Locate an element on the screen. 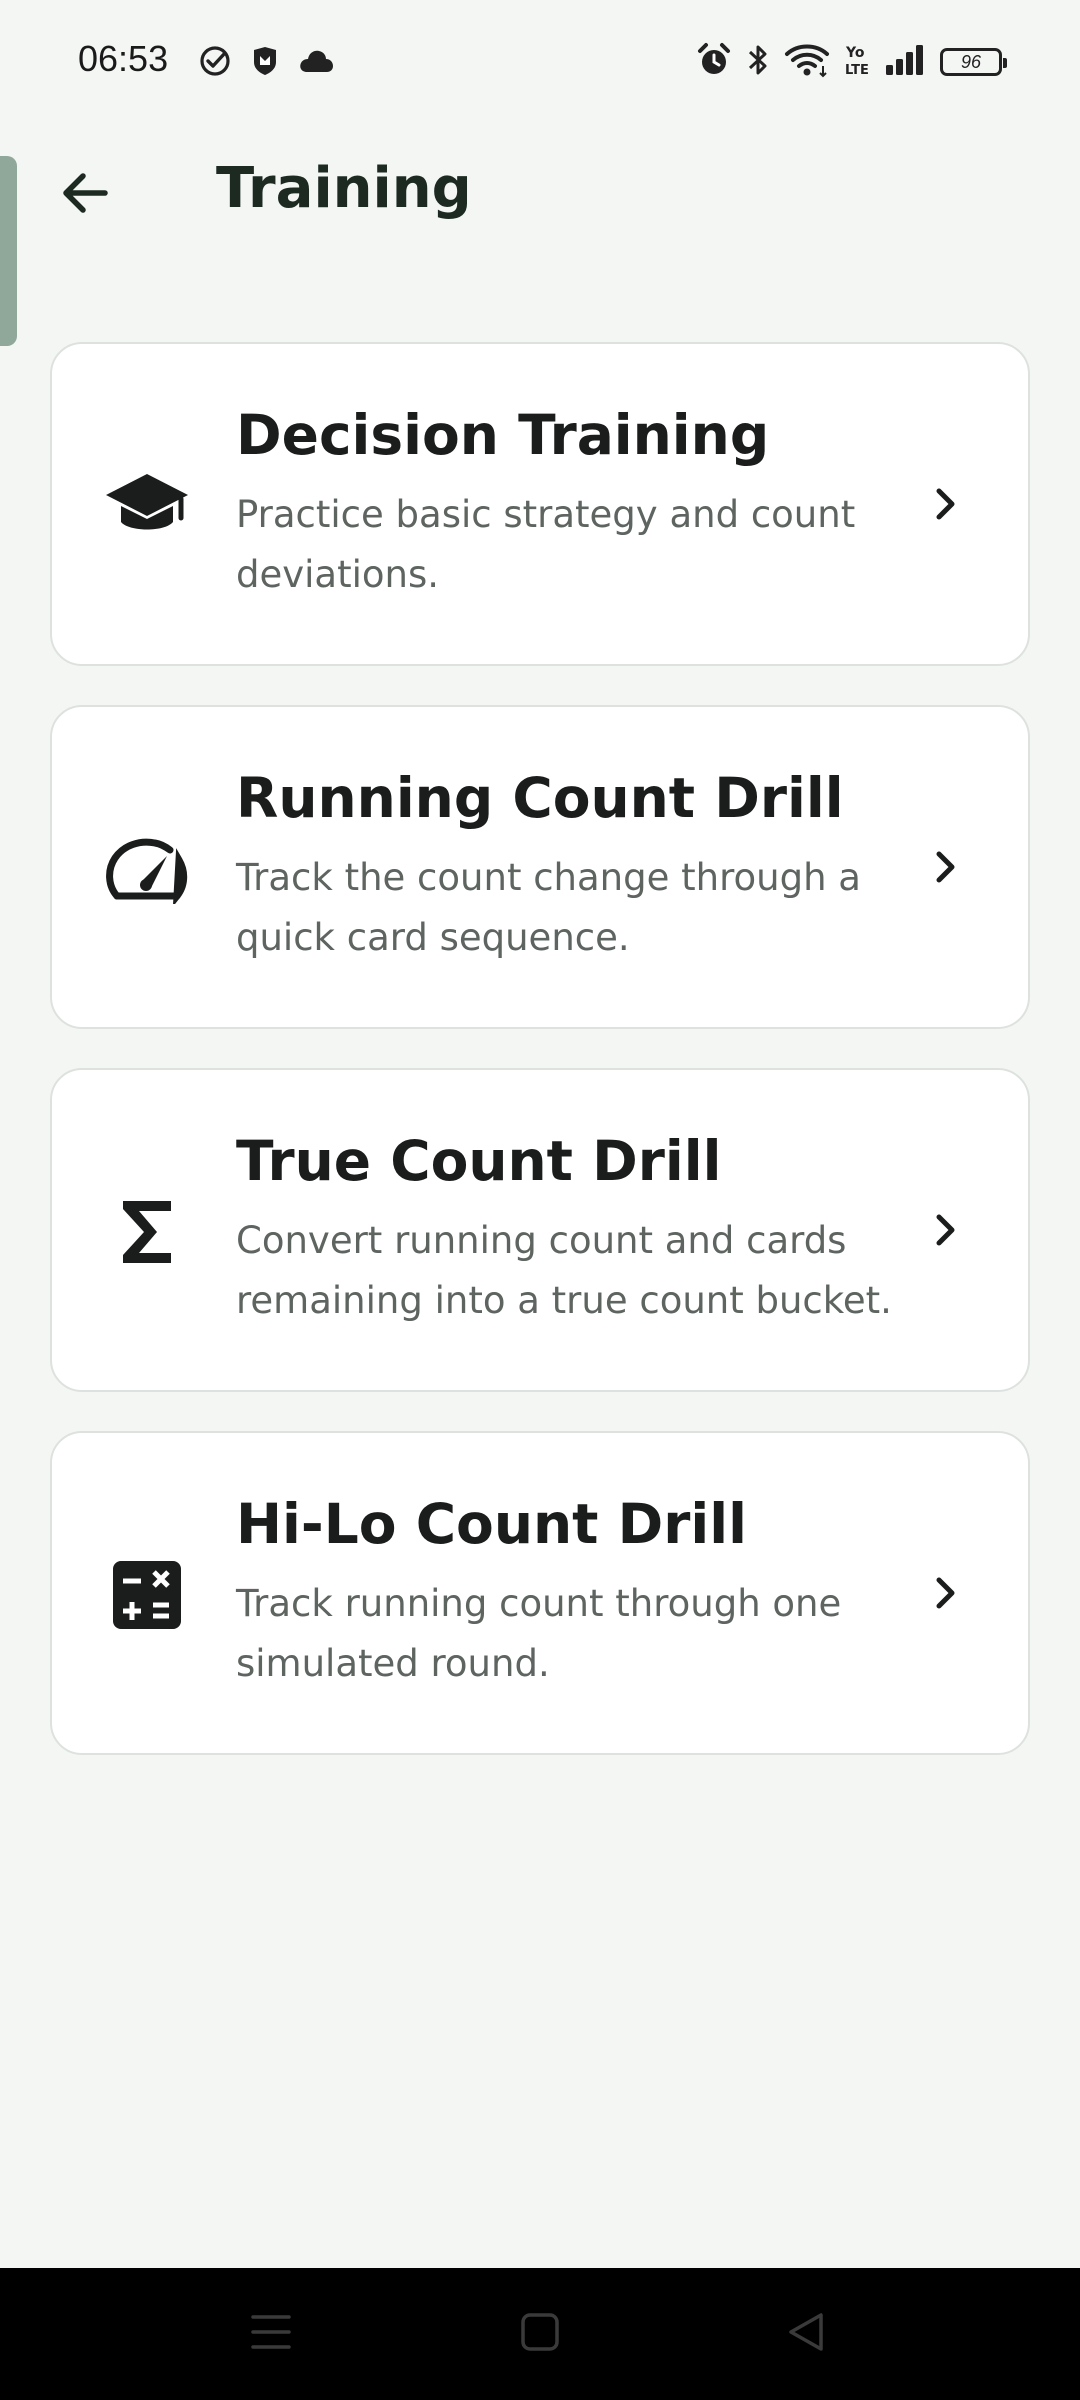 The image size is (1080, 2400). graduation-cap-icon is located at coordinates (147, 506).